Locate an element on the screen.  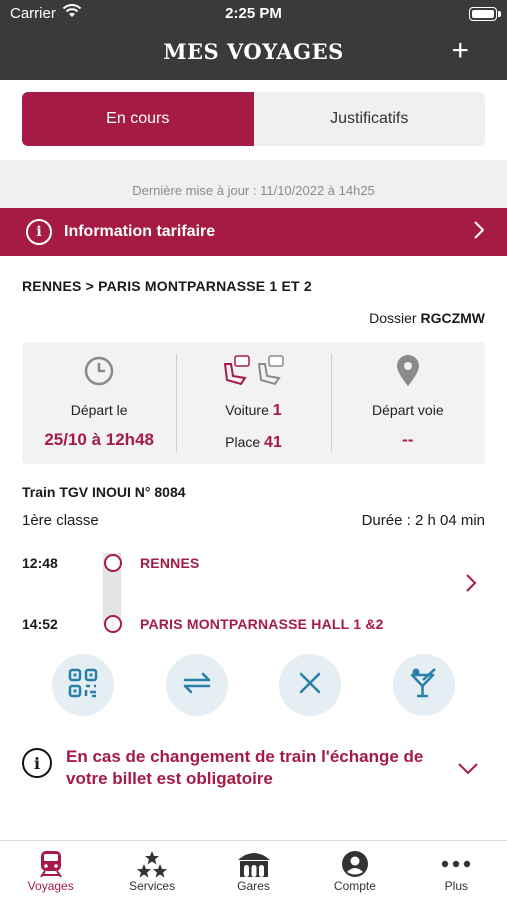
train-name: Train TGV INOUI N° 8084 is located at coordinates (104, 492).